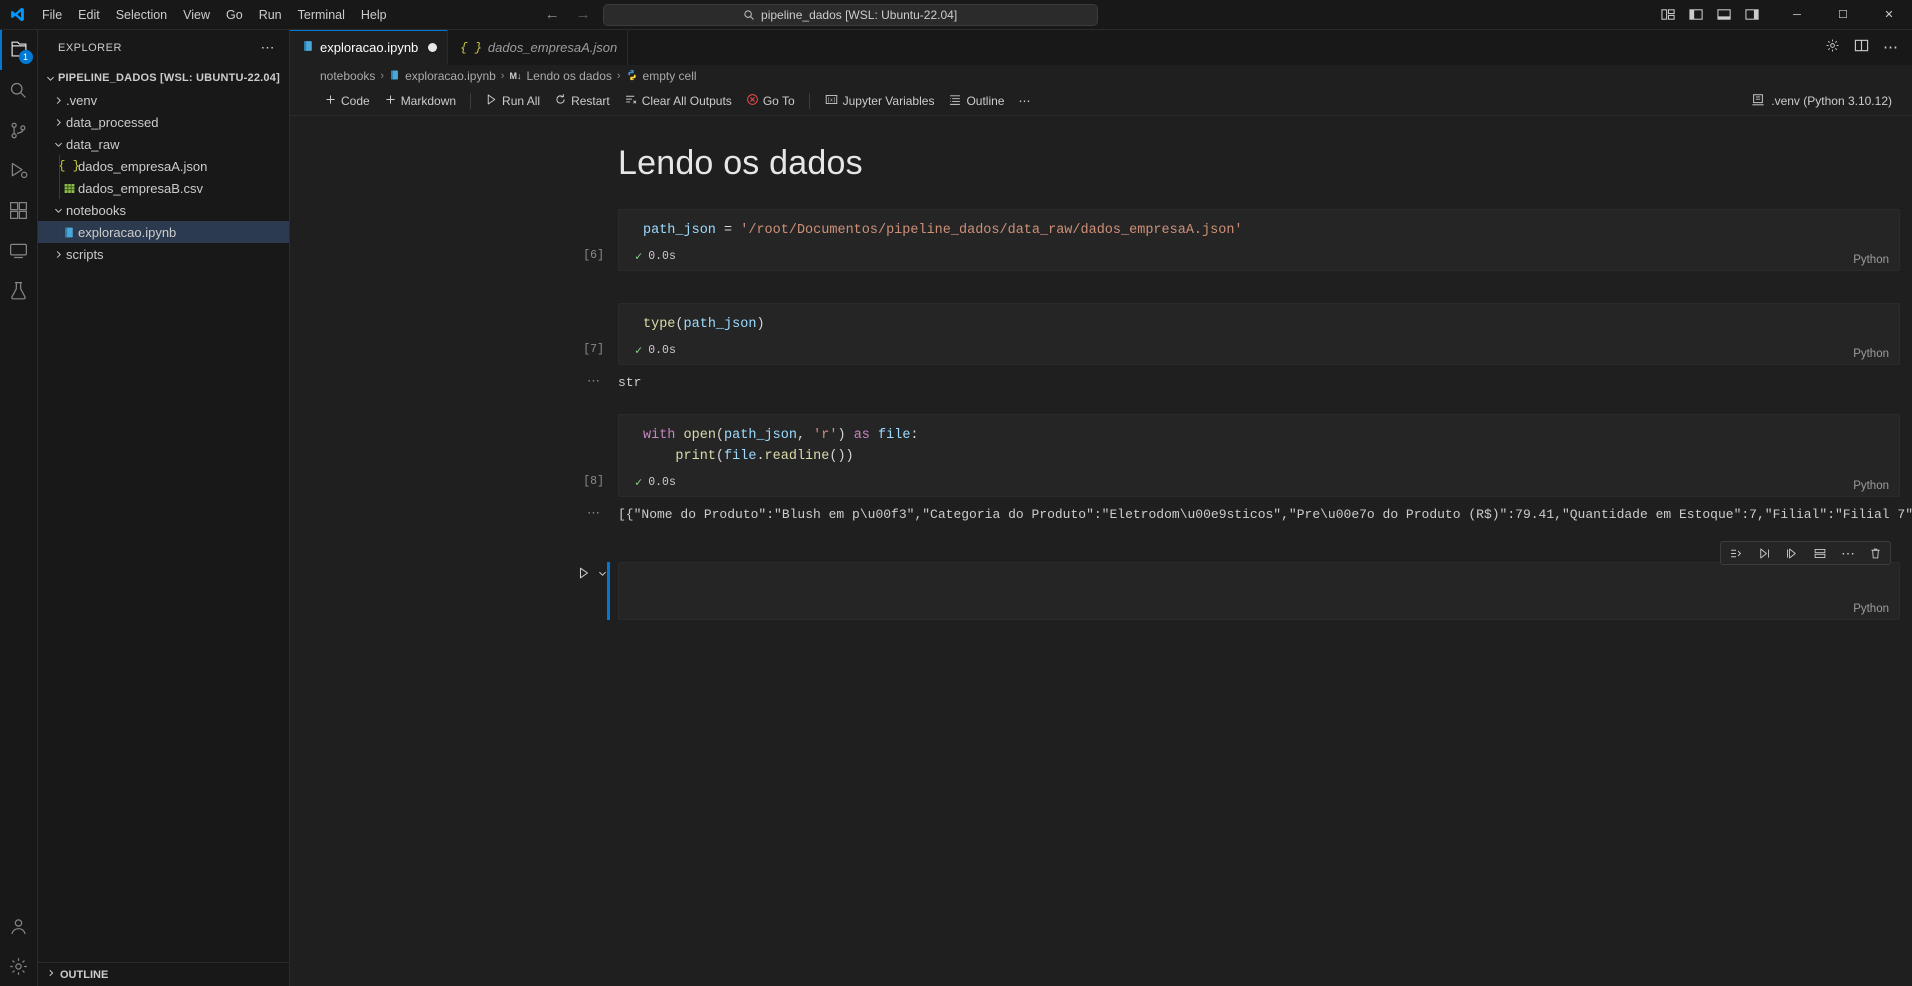  Describe the element at coordinates (770, 101) in the screenshot. I see `go-to-button: Go To` at that location.